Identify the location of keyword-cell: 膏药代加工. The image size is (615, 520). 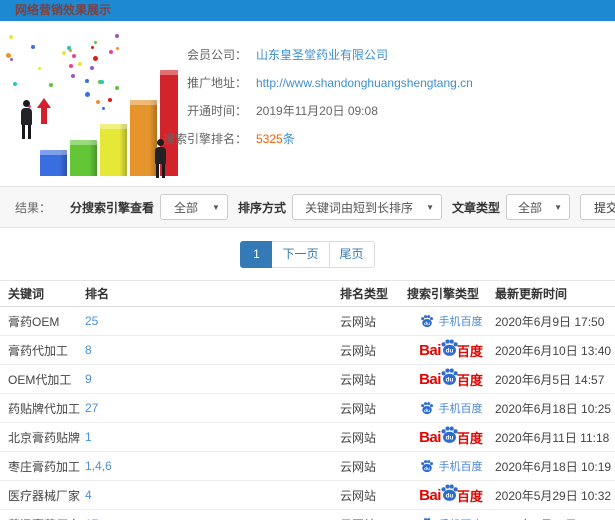
(38, 350).